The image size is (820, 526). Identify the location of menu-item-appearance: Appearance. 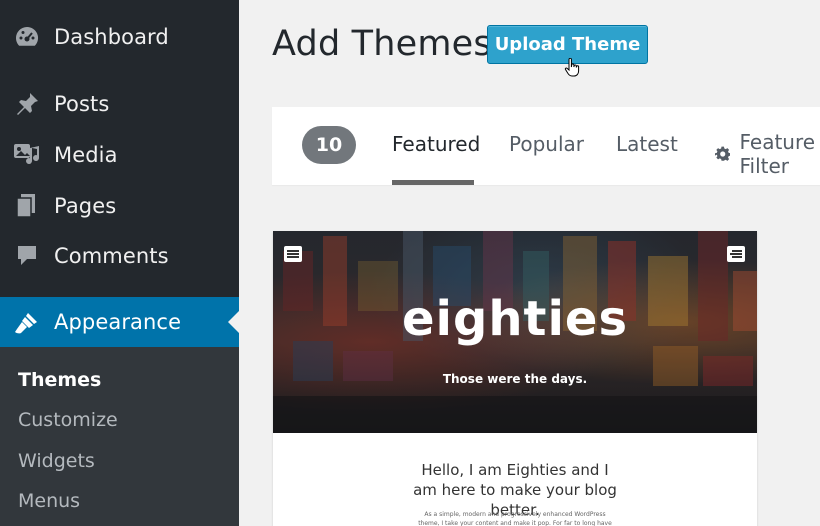
(119, 322).